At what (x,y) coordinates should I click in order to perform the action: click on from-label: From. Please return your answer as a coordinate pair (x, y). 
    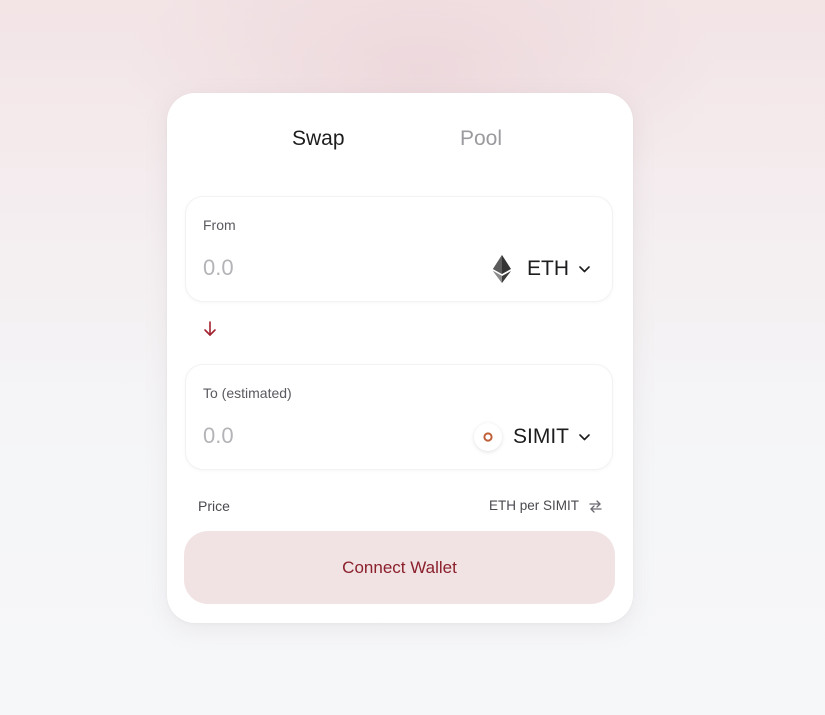
    Looking at the image, I should click on (219, 225).